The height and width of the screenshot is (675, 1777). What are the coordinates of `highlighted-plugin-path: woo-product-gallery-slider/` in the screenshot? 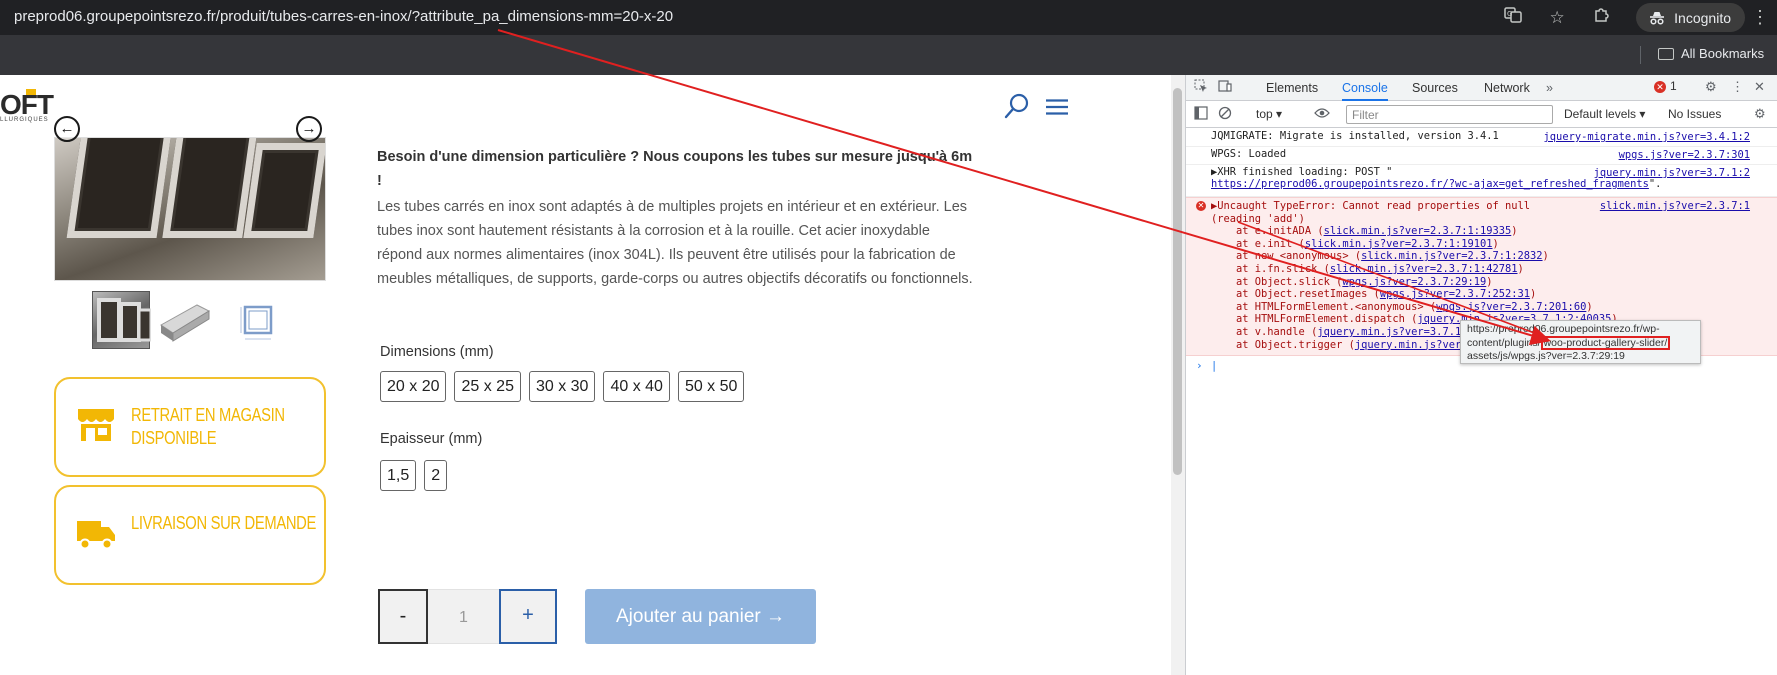 It's located at (1605, 343).